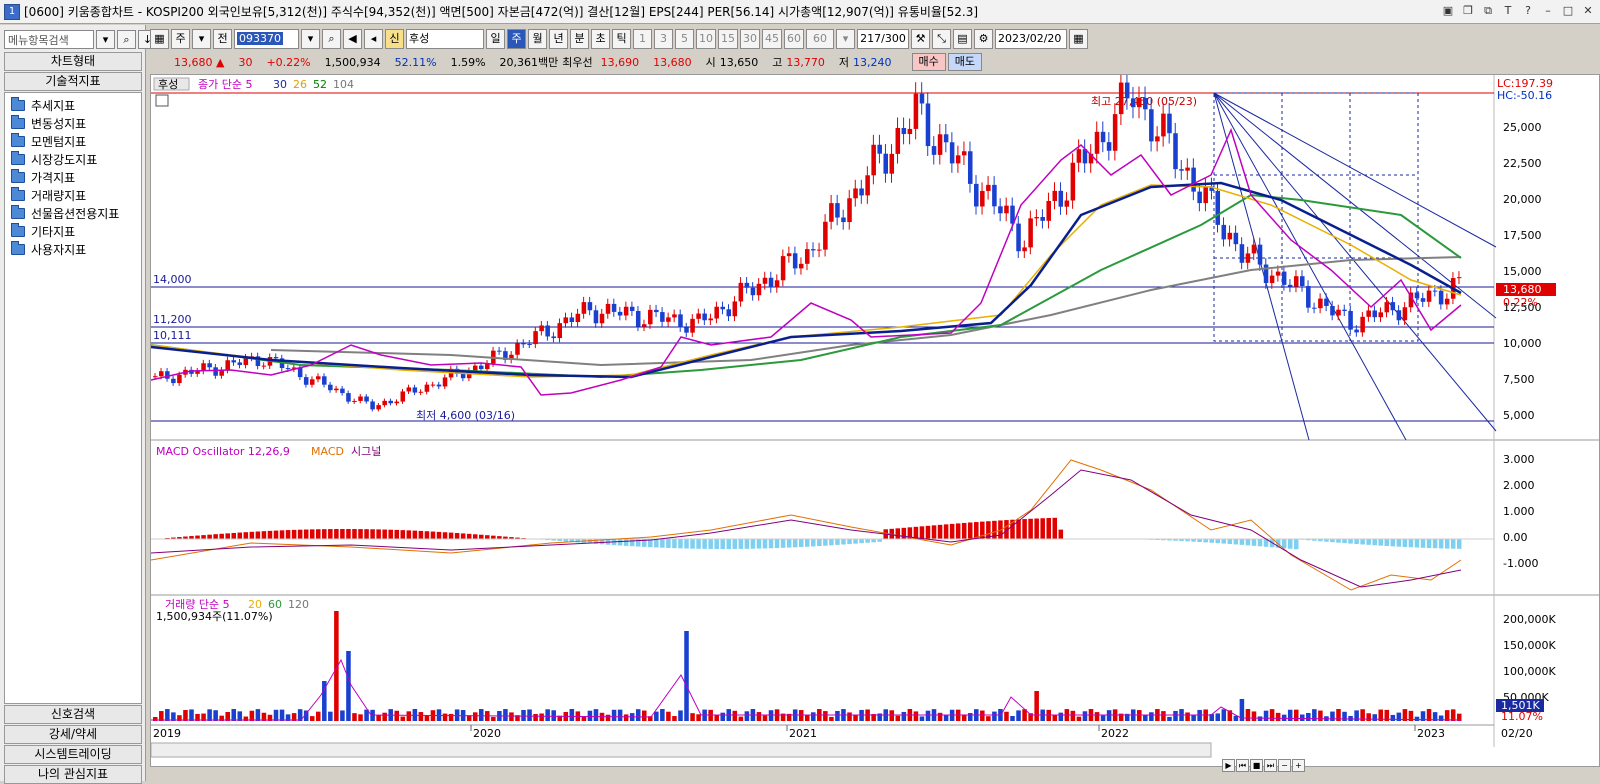 This screenshot has width=1600, height=784. What do you see at coordinates (445, 39) in the screenshot?
I see `stock-name: 후성` at bounding box center [445, 39].